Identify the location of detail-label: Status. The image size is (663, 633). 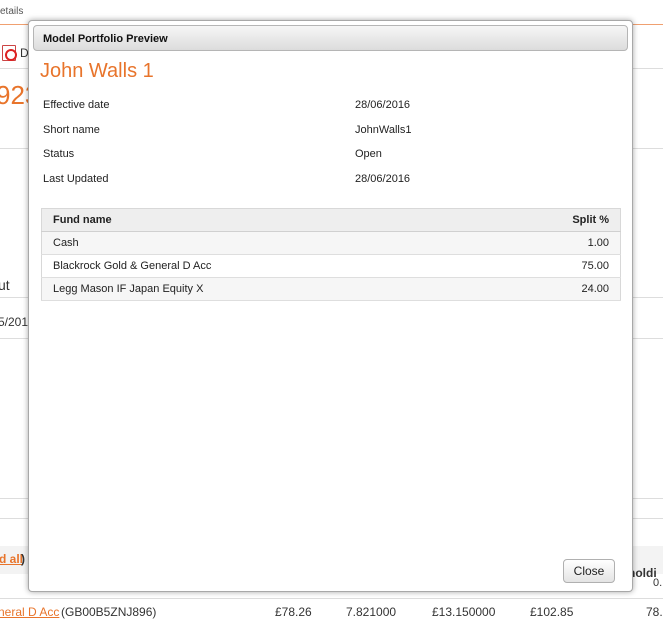
(59, 154).